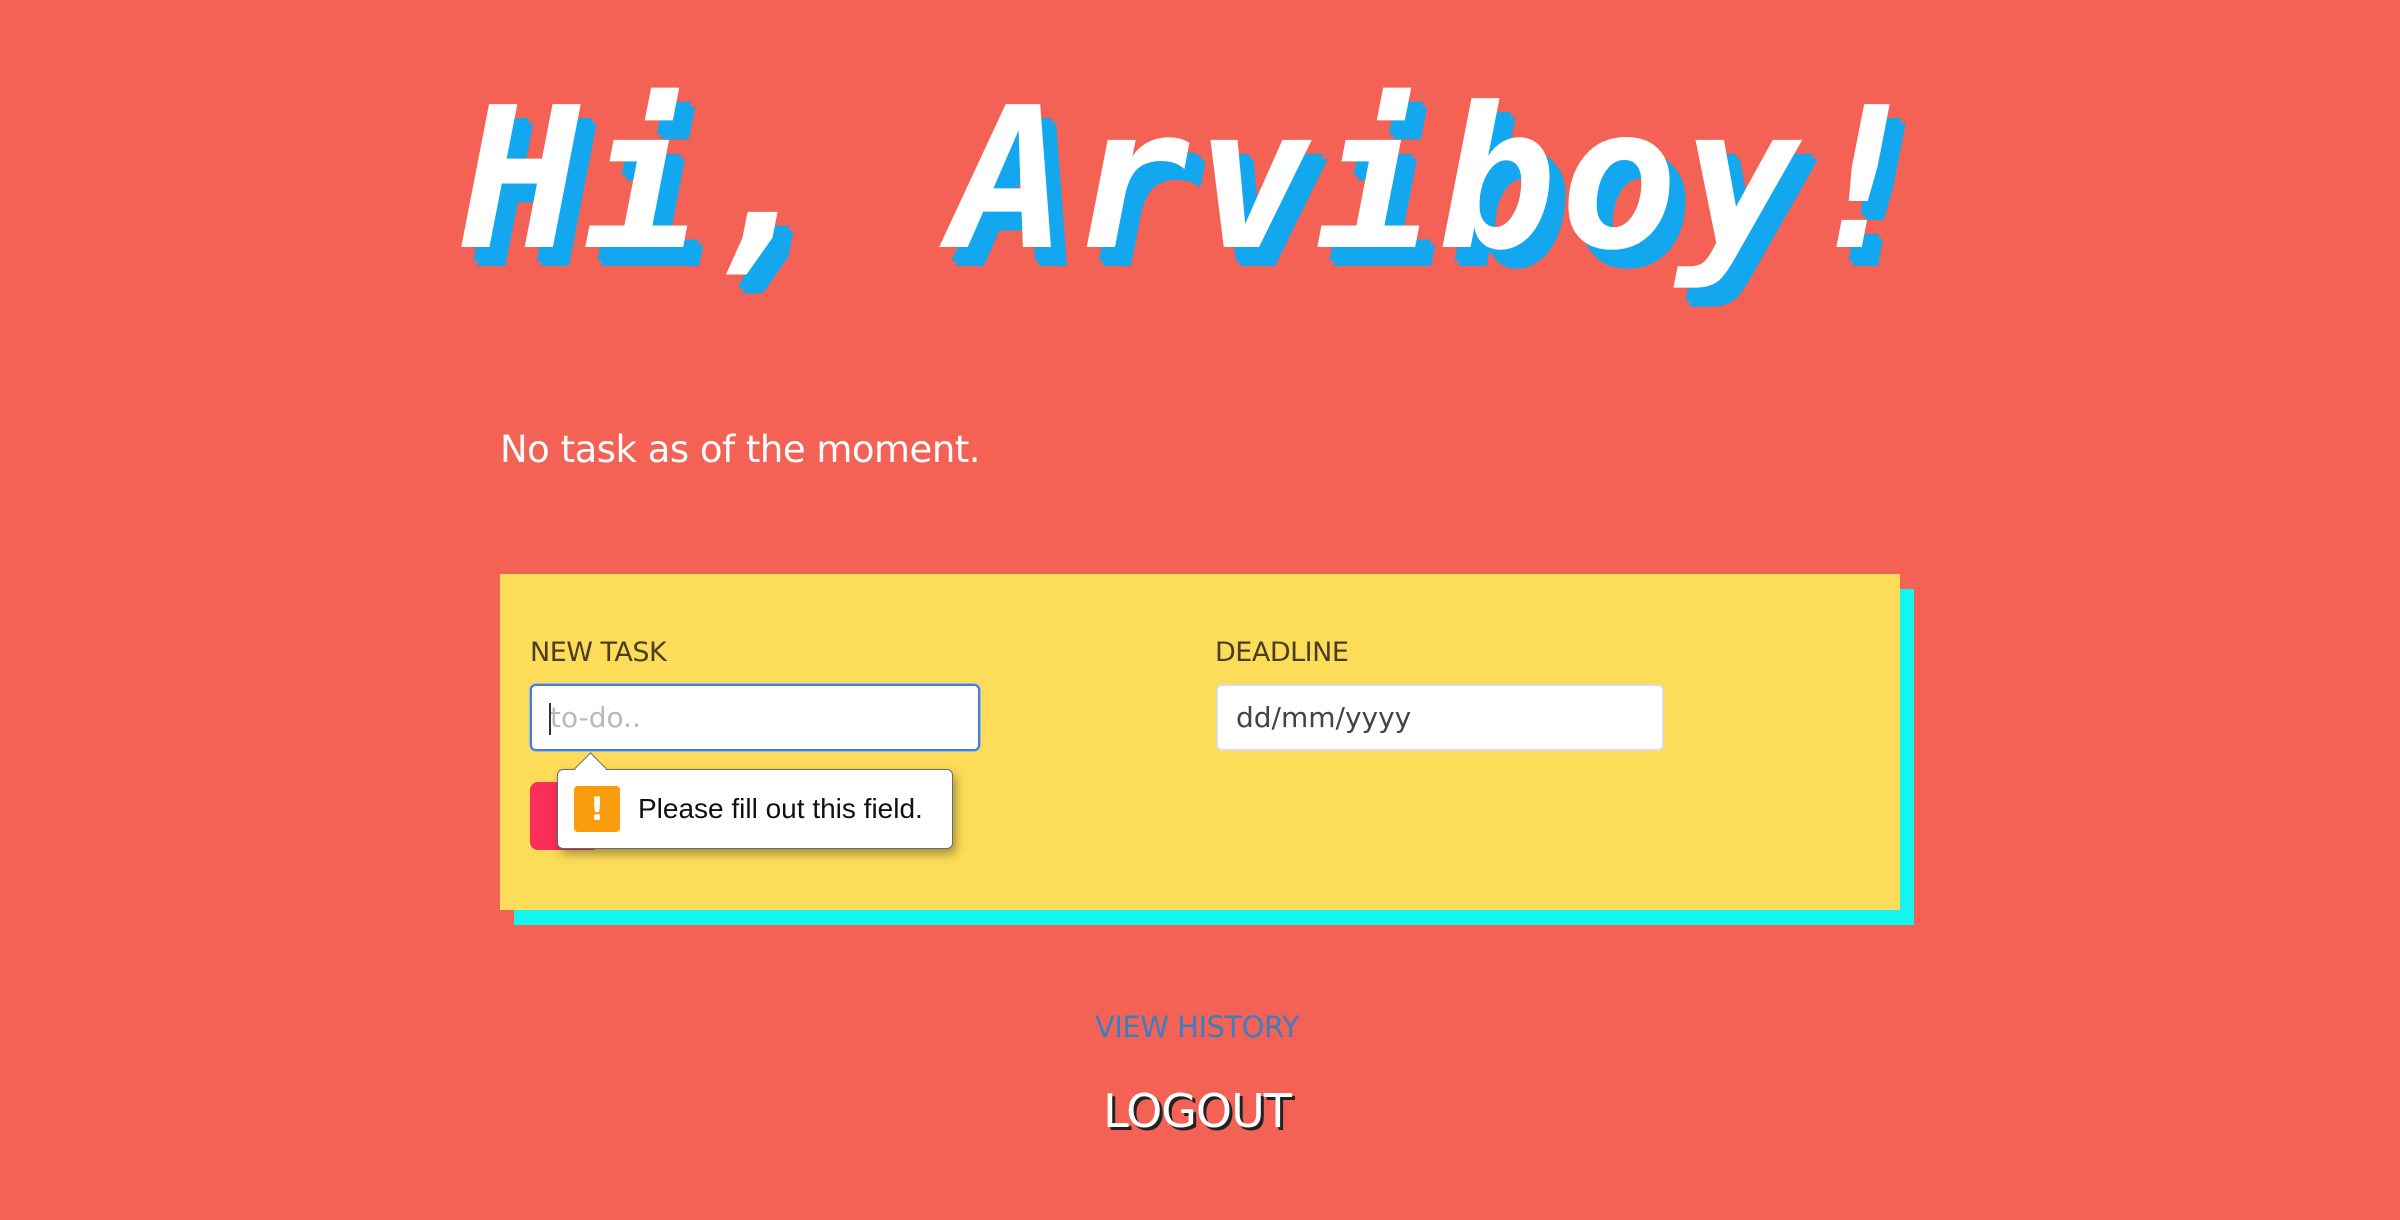 The width and height of the screenshot is (2400, 1220). What do you see at coordinates (1440, 717) in the screenshot?
I see `deadline-date-input: dd/mm/yyyy` at bounding box center [1440, 717].